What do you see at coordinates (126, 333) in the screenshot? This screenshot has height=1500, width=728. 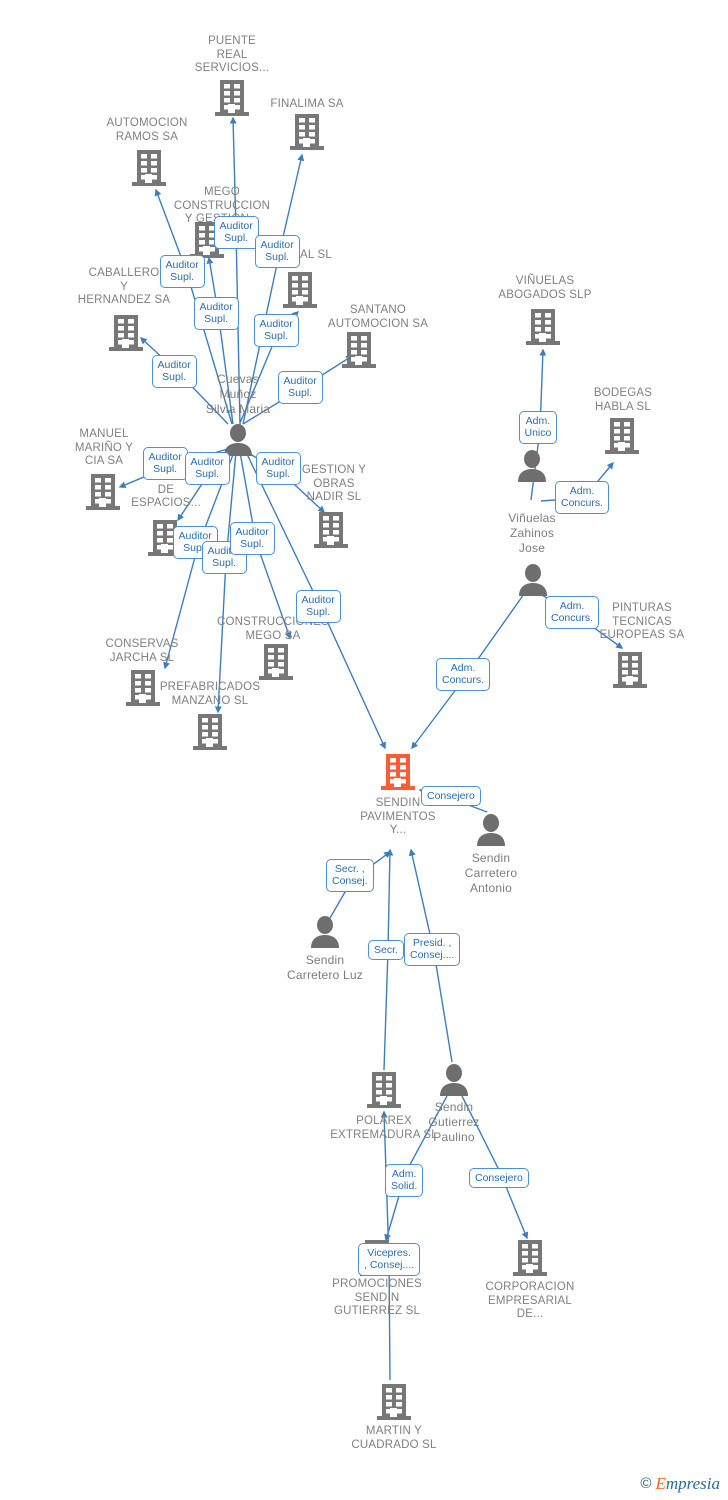 I see `building-icon-caballero` at bounding box center [126, 333].